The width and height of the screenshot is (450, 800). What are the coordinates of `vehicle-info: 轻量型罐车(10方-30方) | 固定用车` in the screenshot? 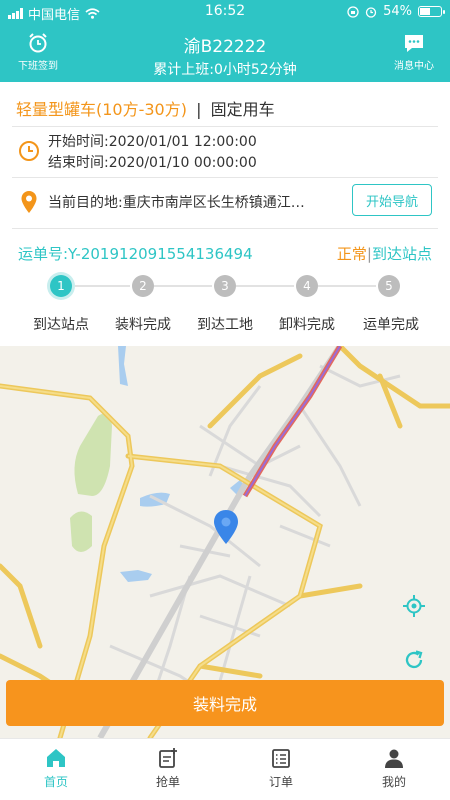 It's located at (145, 108).